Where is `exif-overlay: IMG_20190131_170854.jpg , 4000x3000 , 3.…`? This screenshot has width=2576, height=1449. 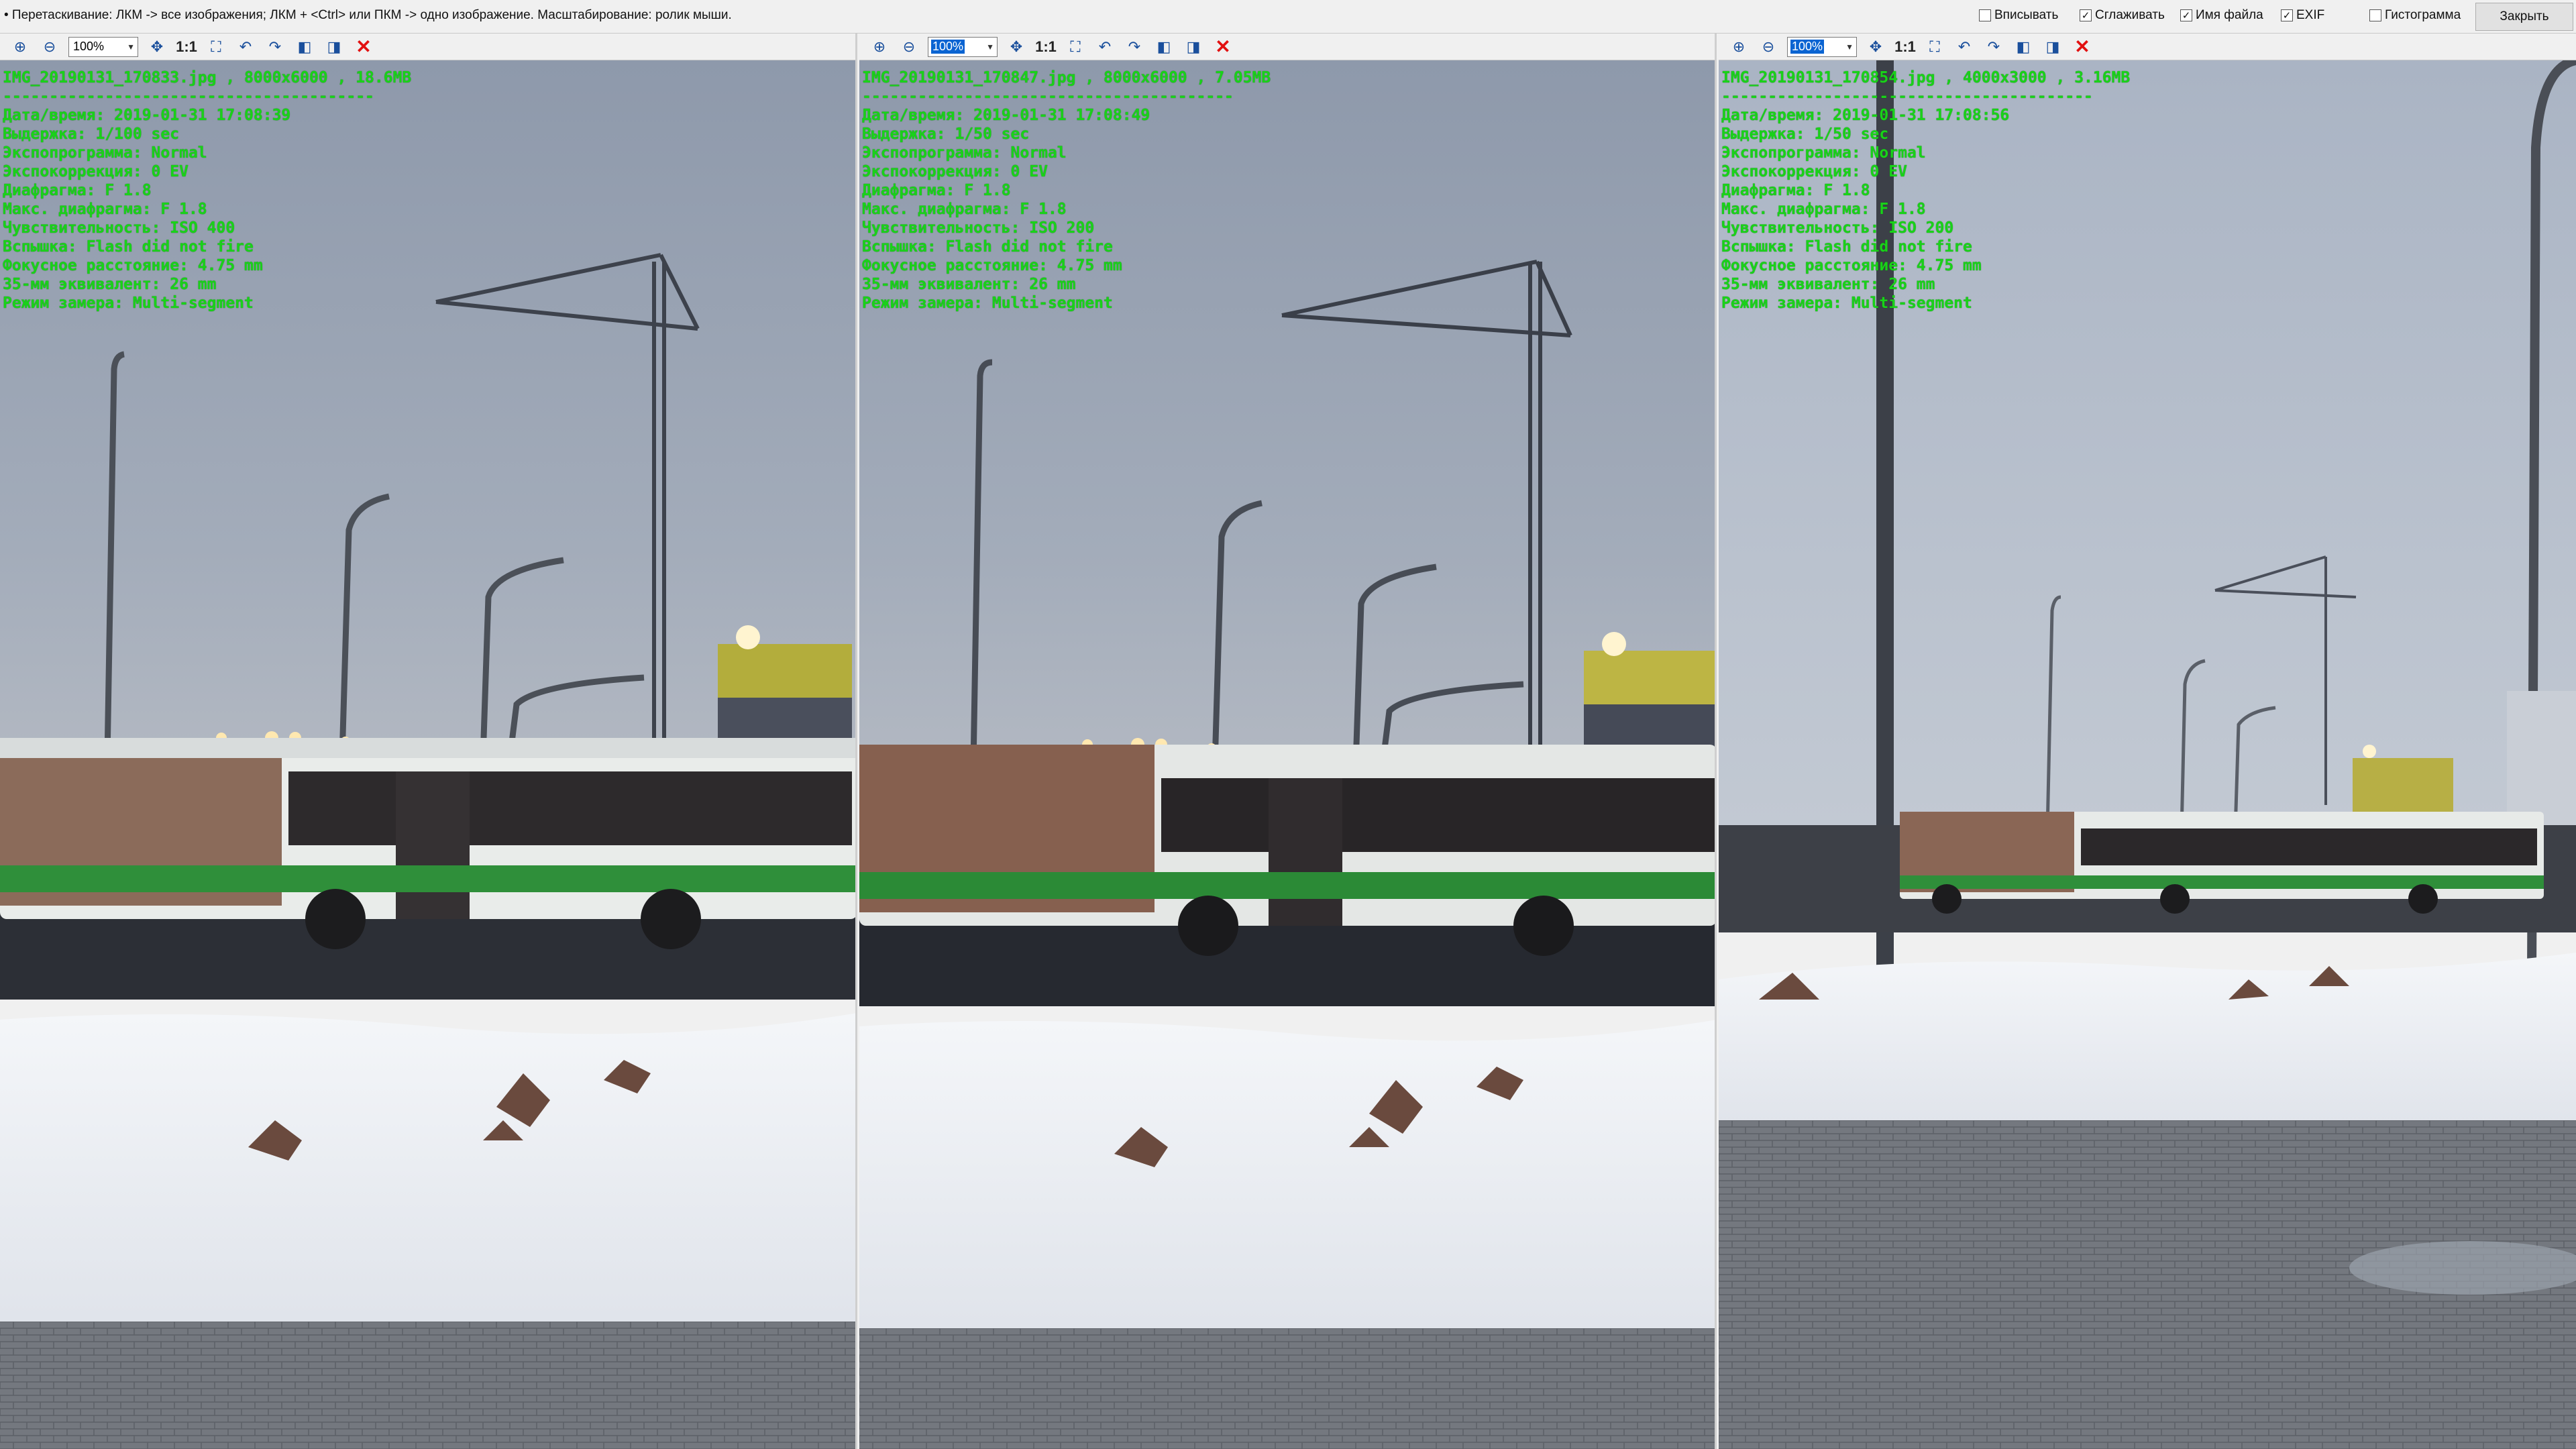 exif-overlay: IMG_20190131_170854.jpg , 4000x3000 , 3.… is located at coordinates (1925, 190).